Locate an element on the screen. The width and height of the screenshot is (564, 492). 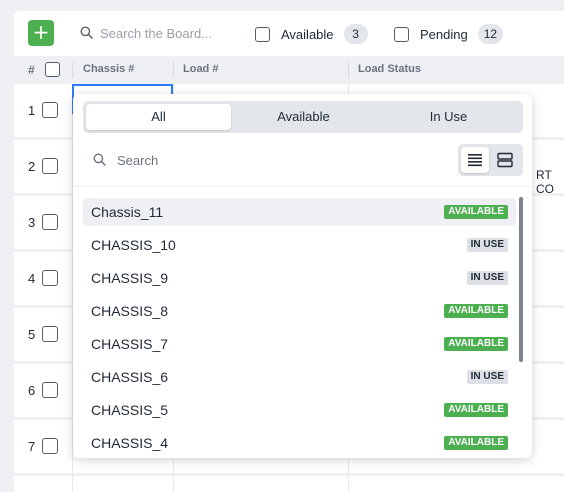
list-view-icon is located at coordinates (475, 160).